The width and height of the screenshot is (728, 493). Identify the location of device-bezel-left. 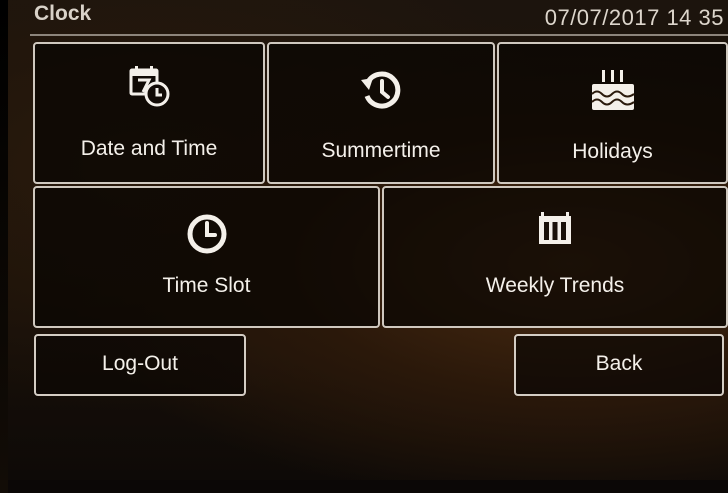
(4, 246).